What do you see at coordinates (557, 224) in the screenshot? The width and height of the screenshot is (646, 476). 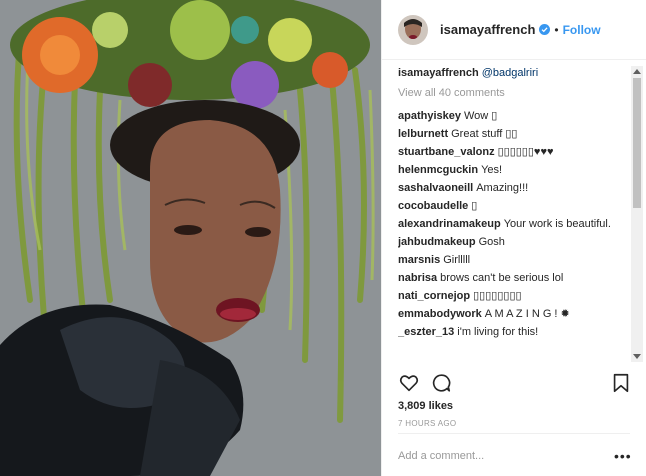 I see `comment-text: Your work is beautiful.` at bounding box center [557, 224].